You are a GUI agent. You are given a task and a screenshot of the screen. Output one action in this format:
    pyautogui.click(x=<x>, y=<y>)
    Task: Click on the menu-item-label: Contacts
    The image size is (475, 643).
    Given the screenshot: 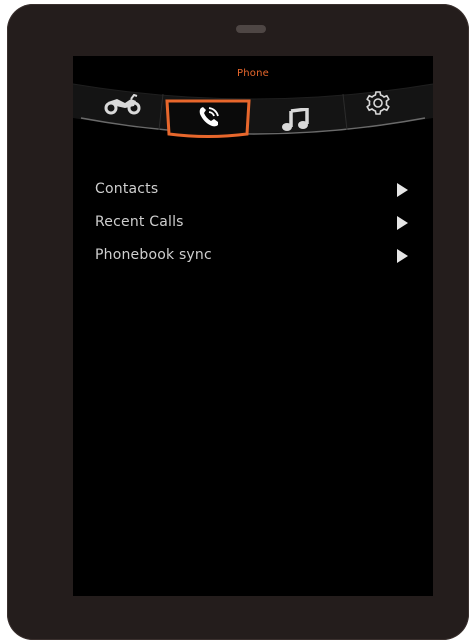 What is the action you would take?
    pyautogui.click(x=127, y=189)
    